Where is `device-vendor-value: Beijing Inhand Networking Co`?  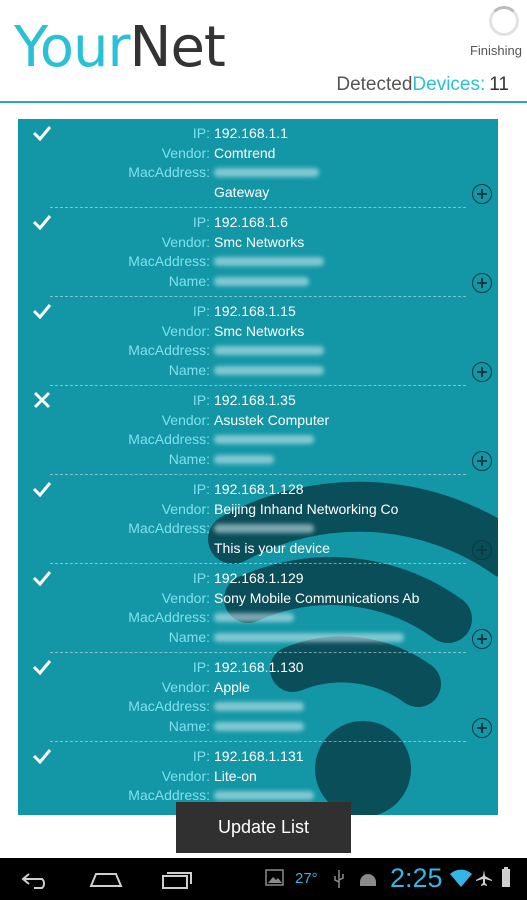
device-vendor-value: Beijing Inhand Networking Co is located at coordinates (306, 508).